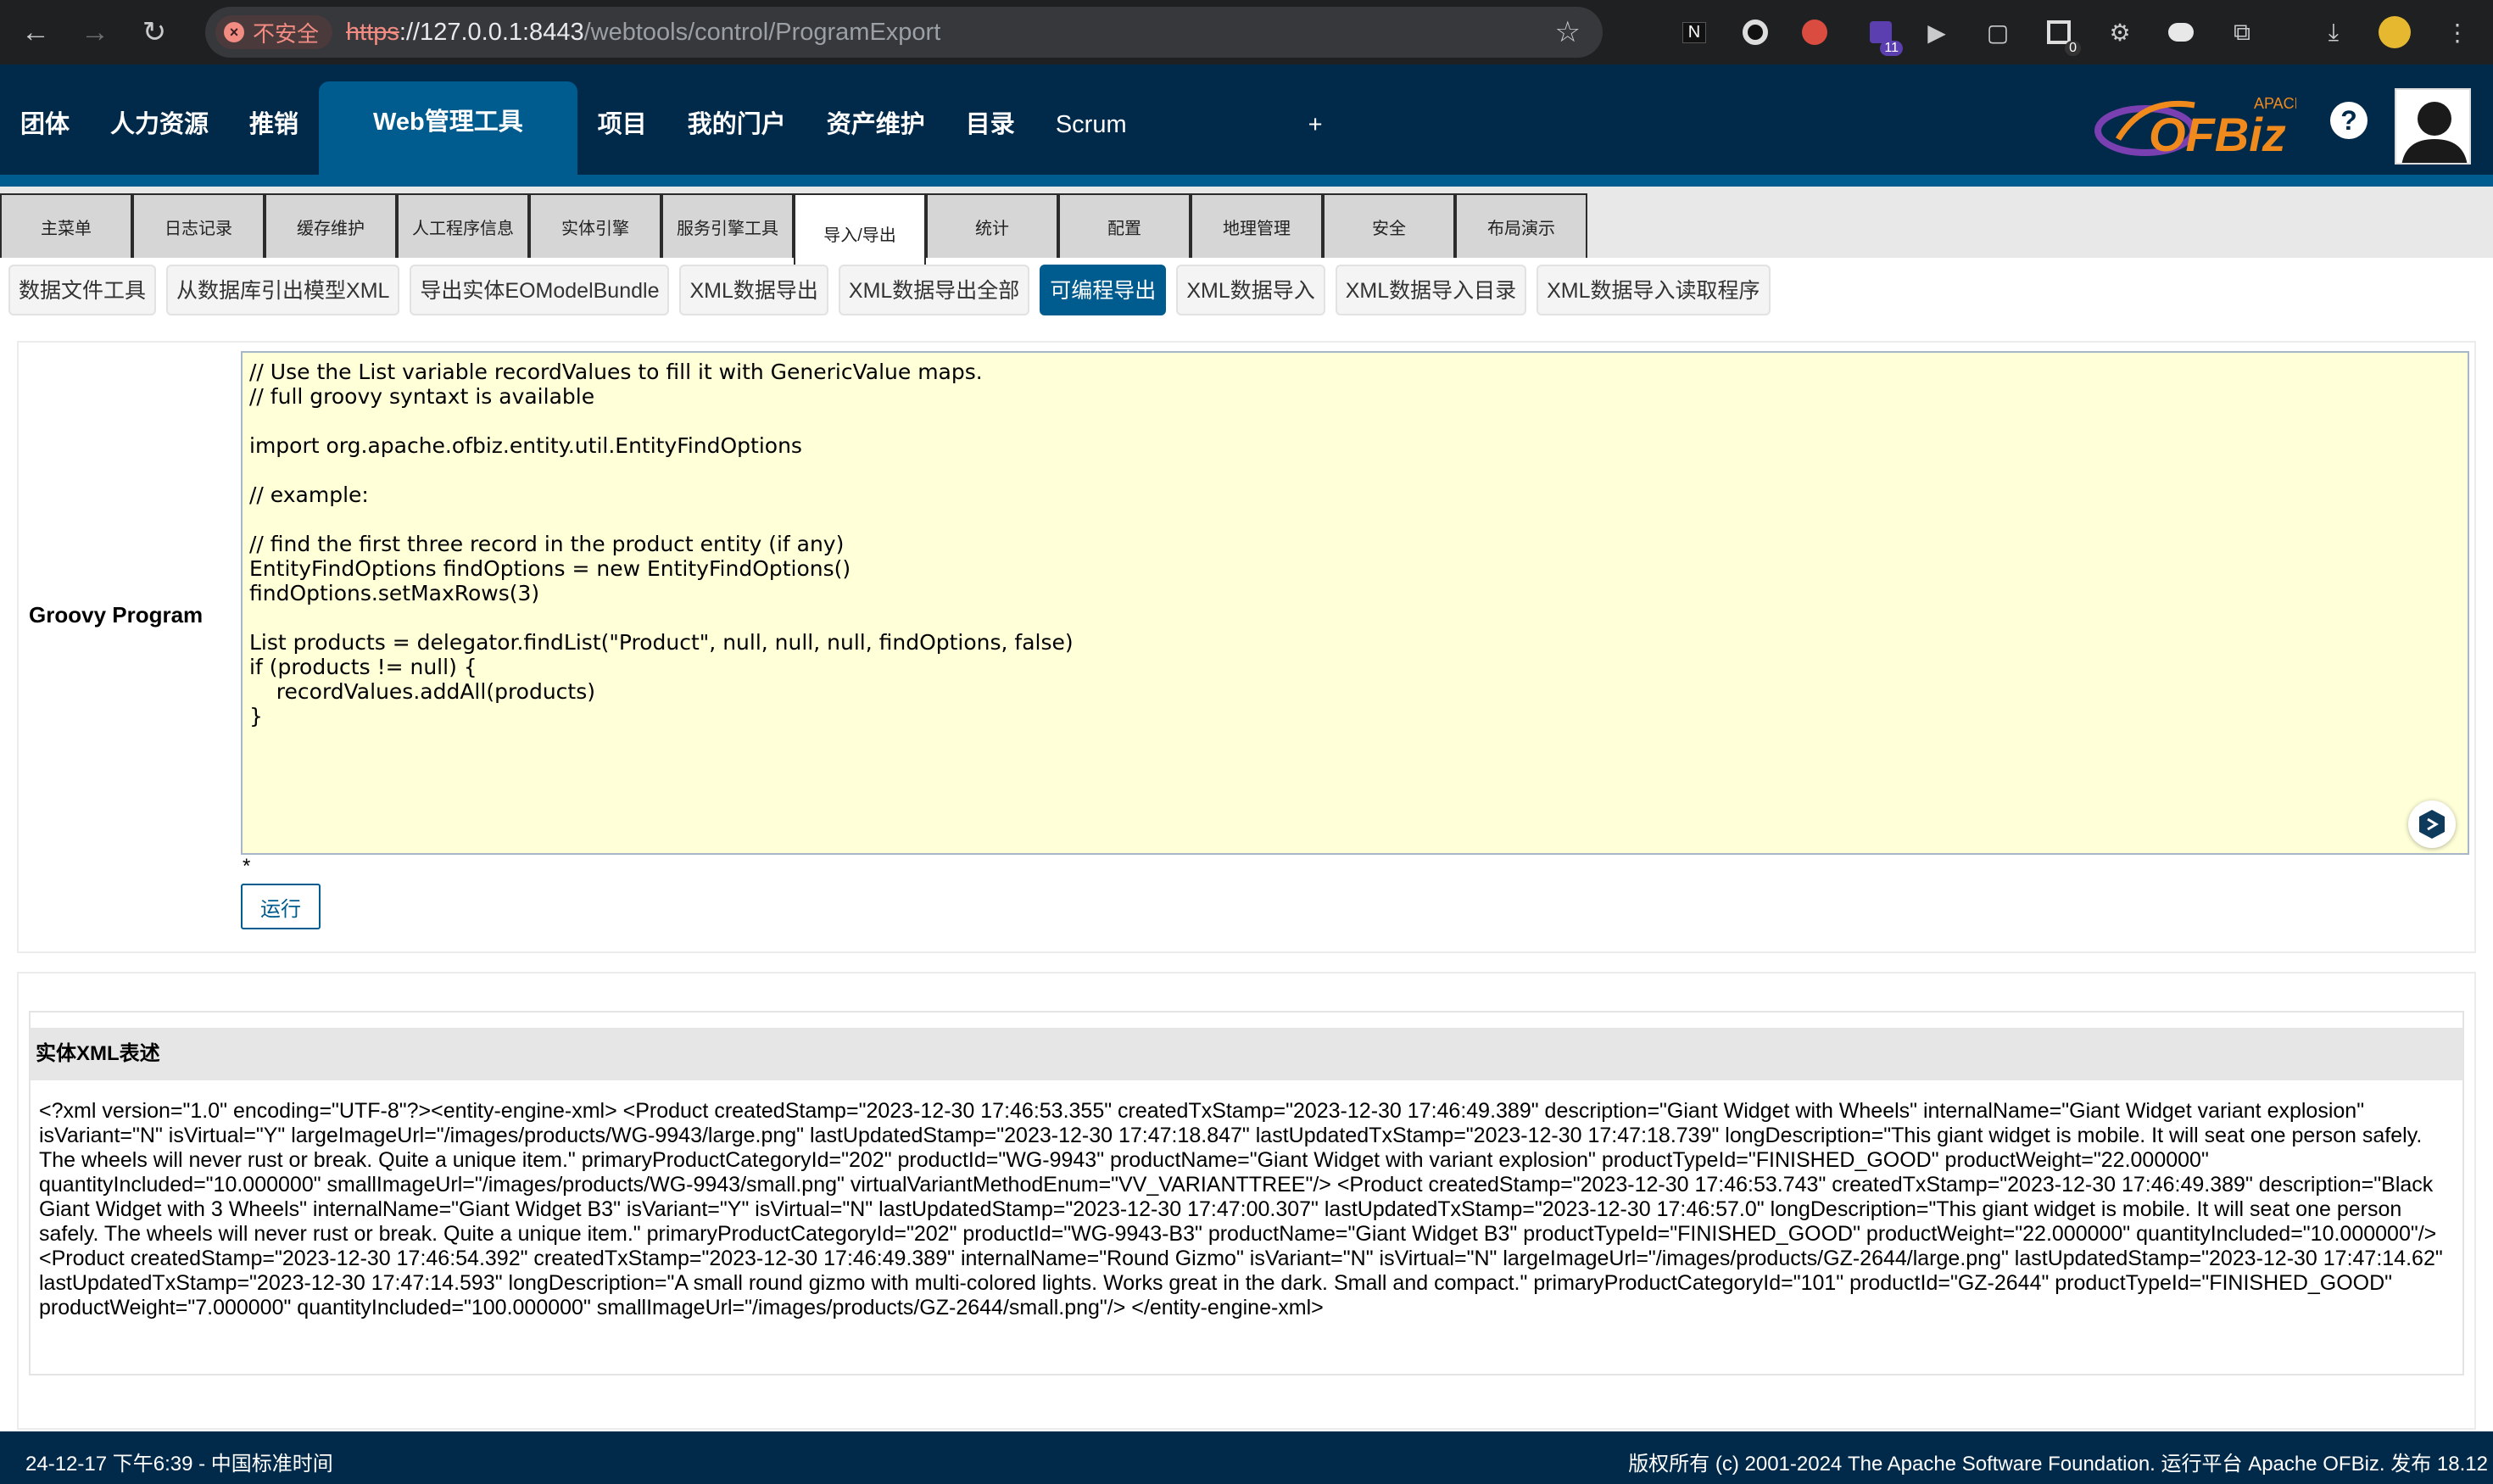 Image resolution: width=2493 pixels, height=1484 pixels. Describe the element at coordinates (2181, 32) in the screenshot. I see `extension-cloud-icon` at that location.